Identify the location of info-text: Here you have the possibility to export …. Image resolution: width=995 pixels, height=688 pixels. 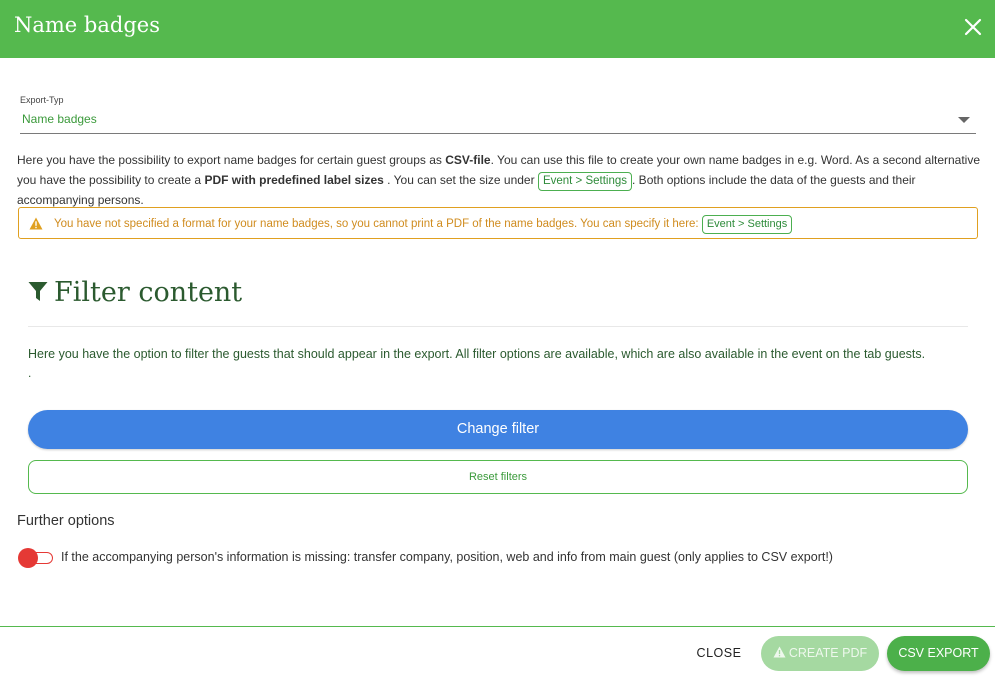
(499, 180).